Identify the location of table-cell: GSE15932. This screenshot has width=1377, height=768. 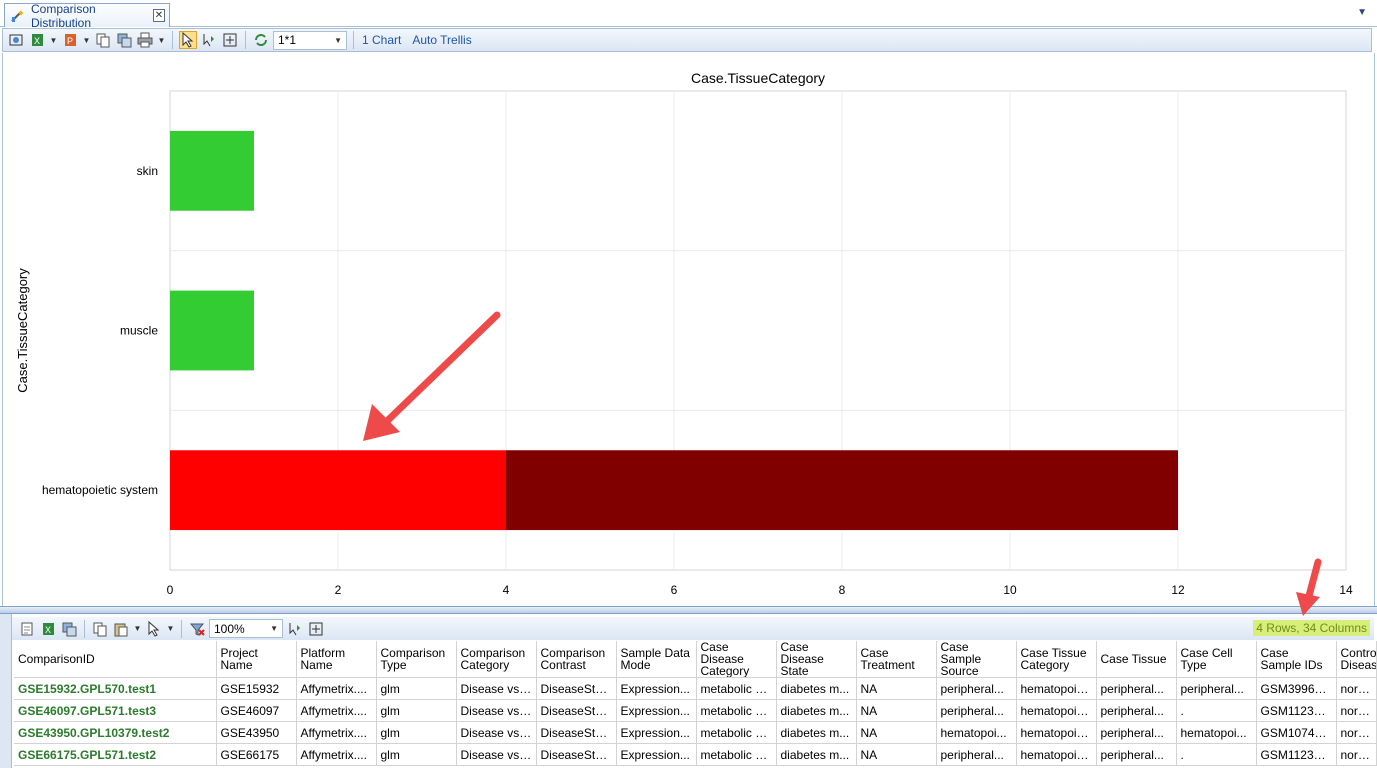
(256, 688).